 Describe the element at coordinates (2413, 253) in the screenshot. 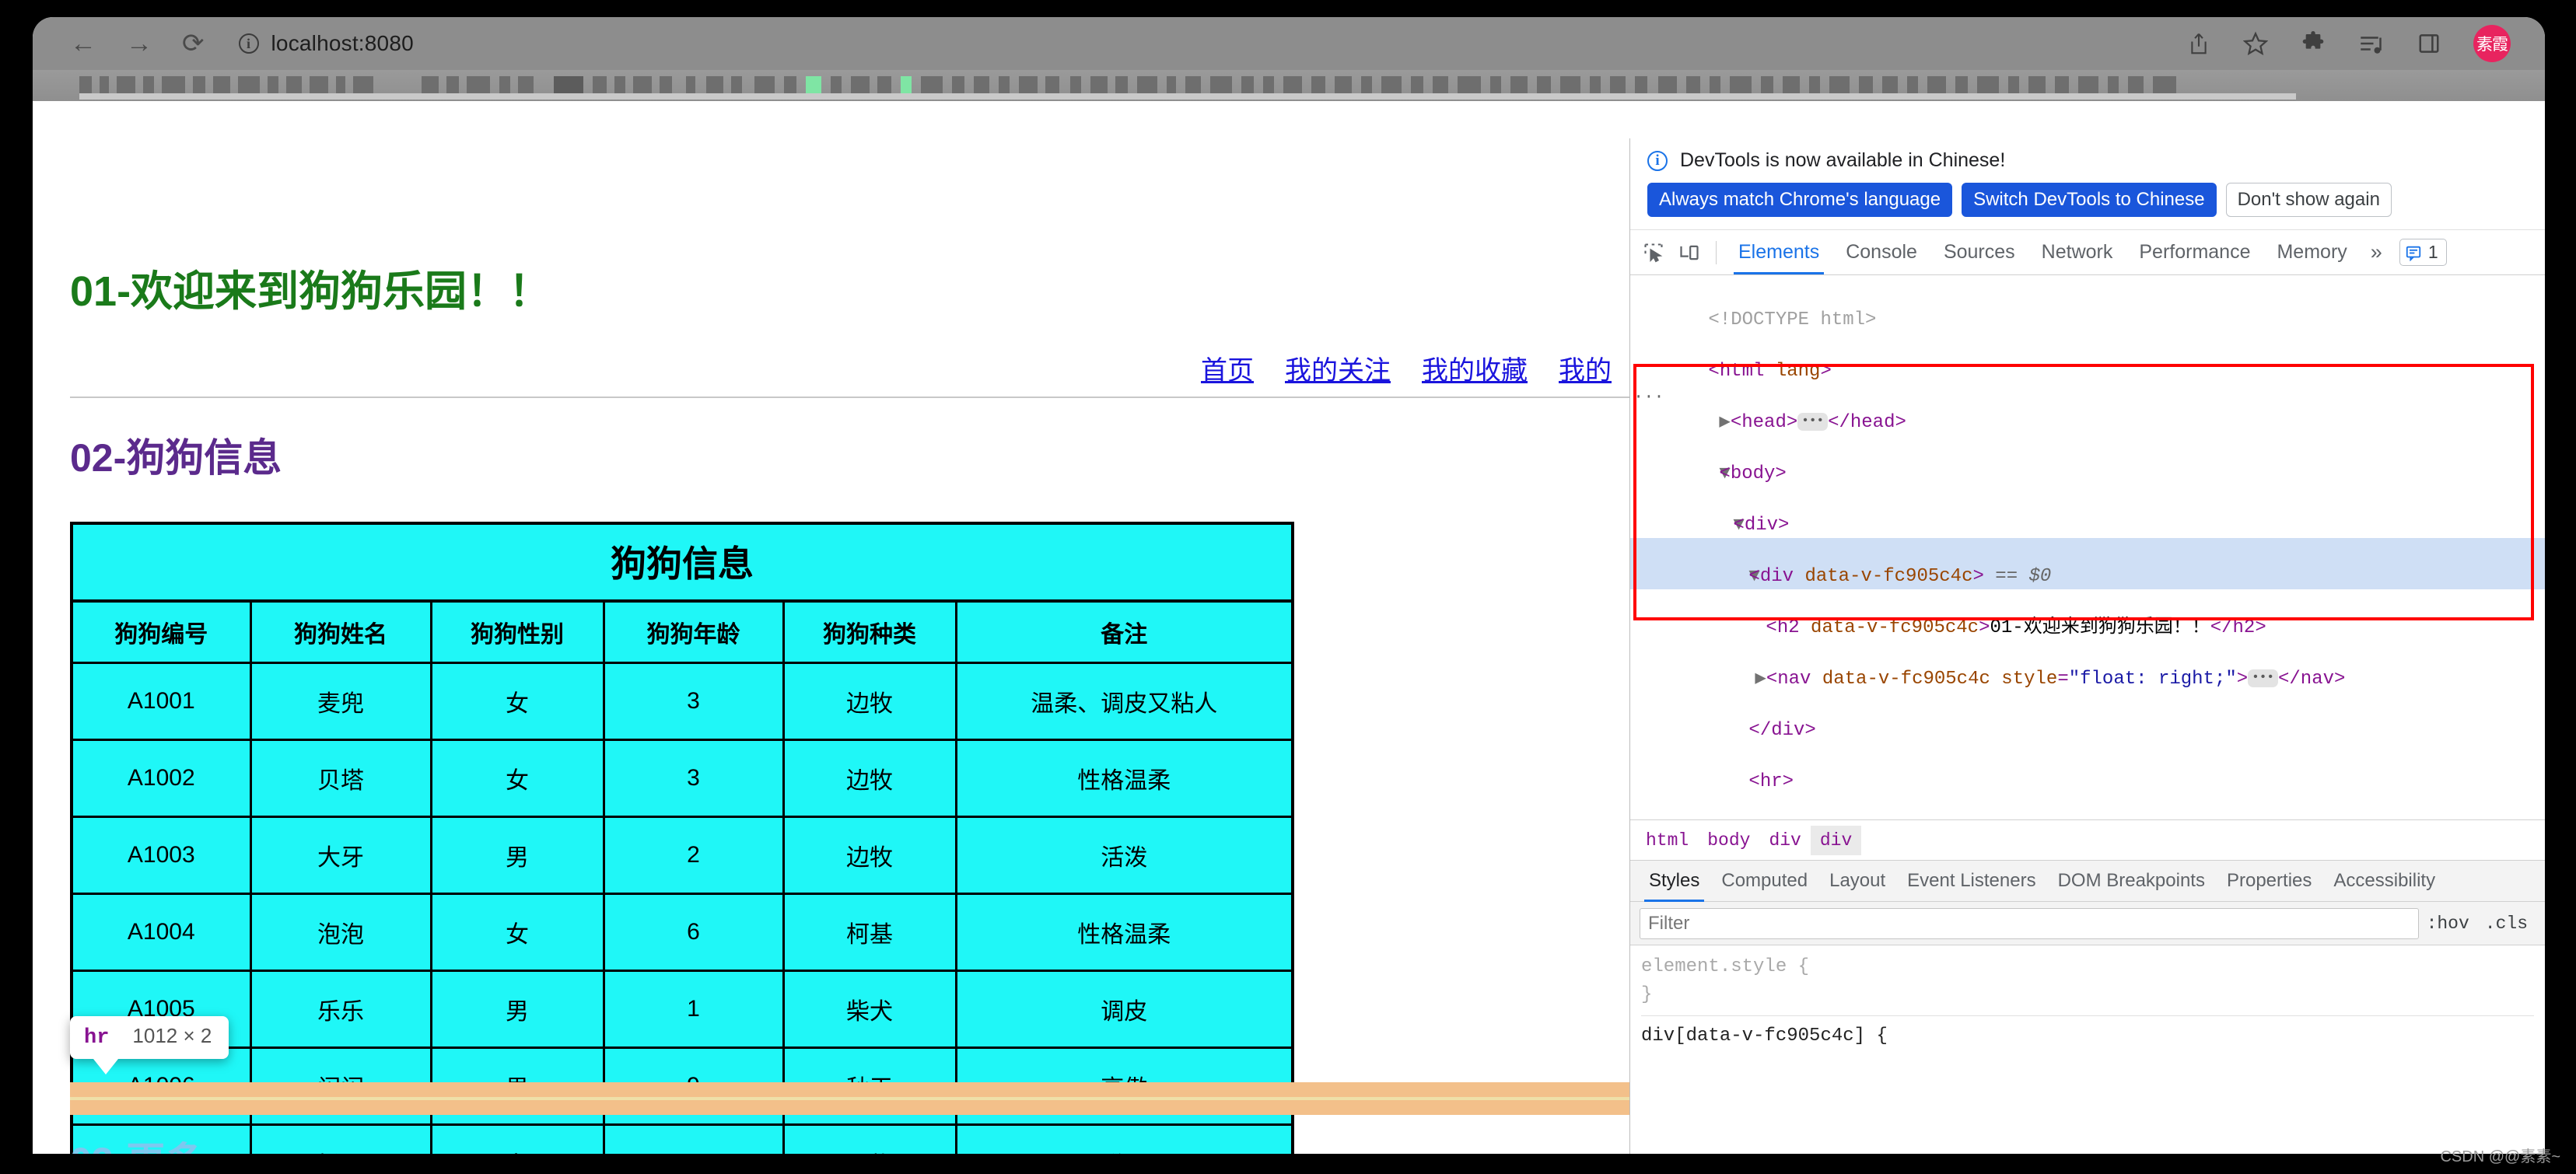

I see `message-icon` at that location.